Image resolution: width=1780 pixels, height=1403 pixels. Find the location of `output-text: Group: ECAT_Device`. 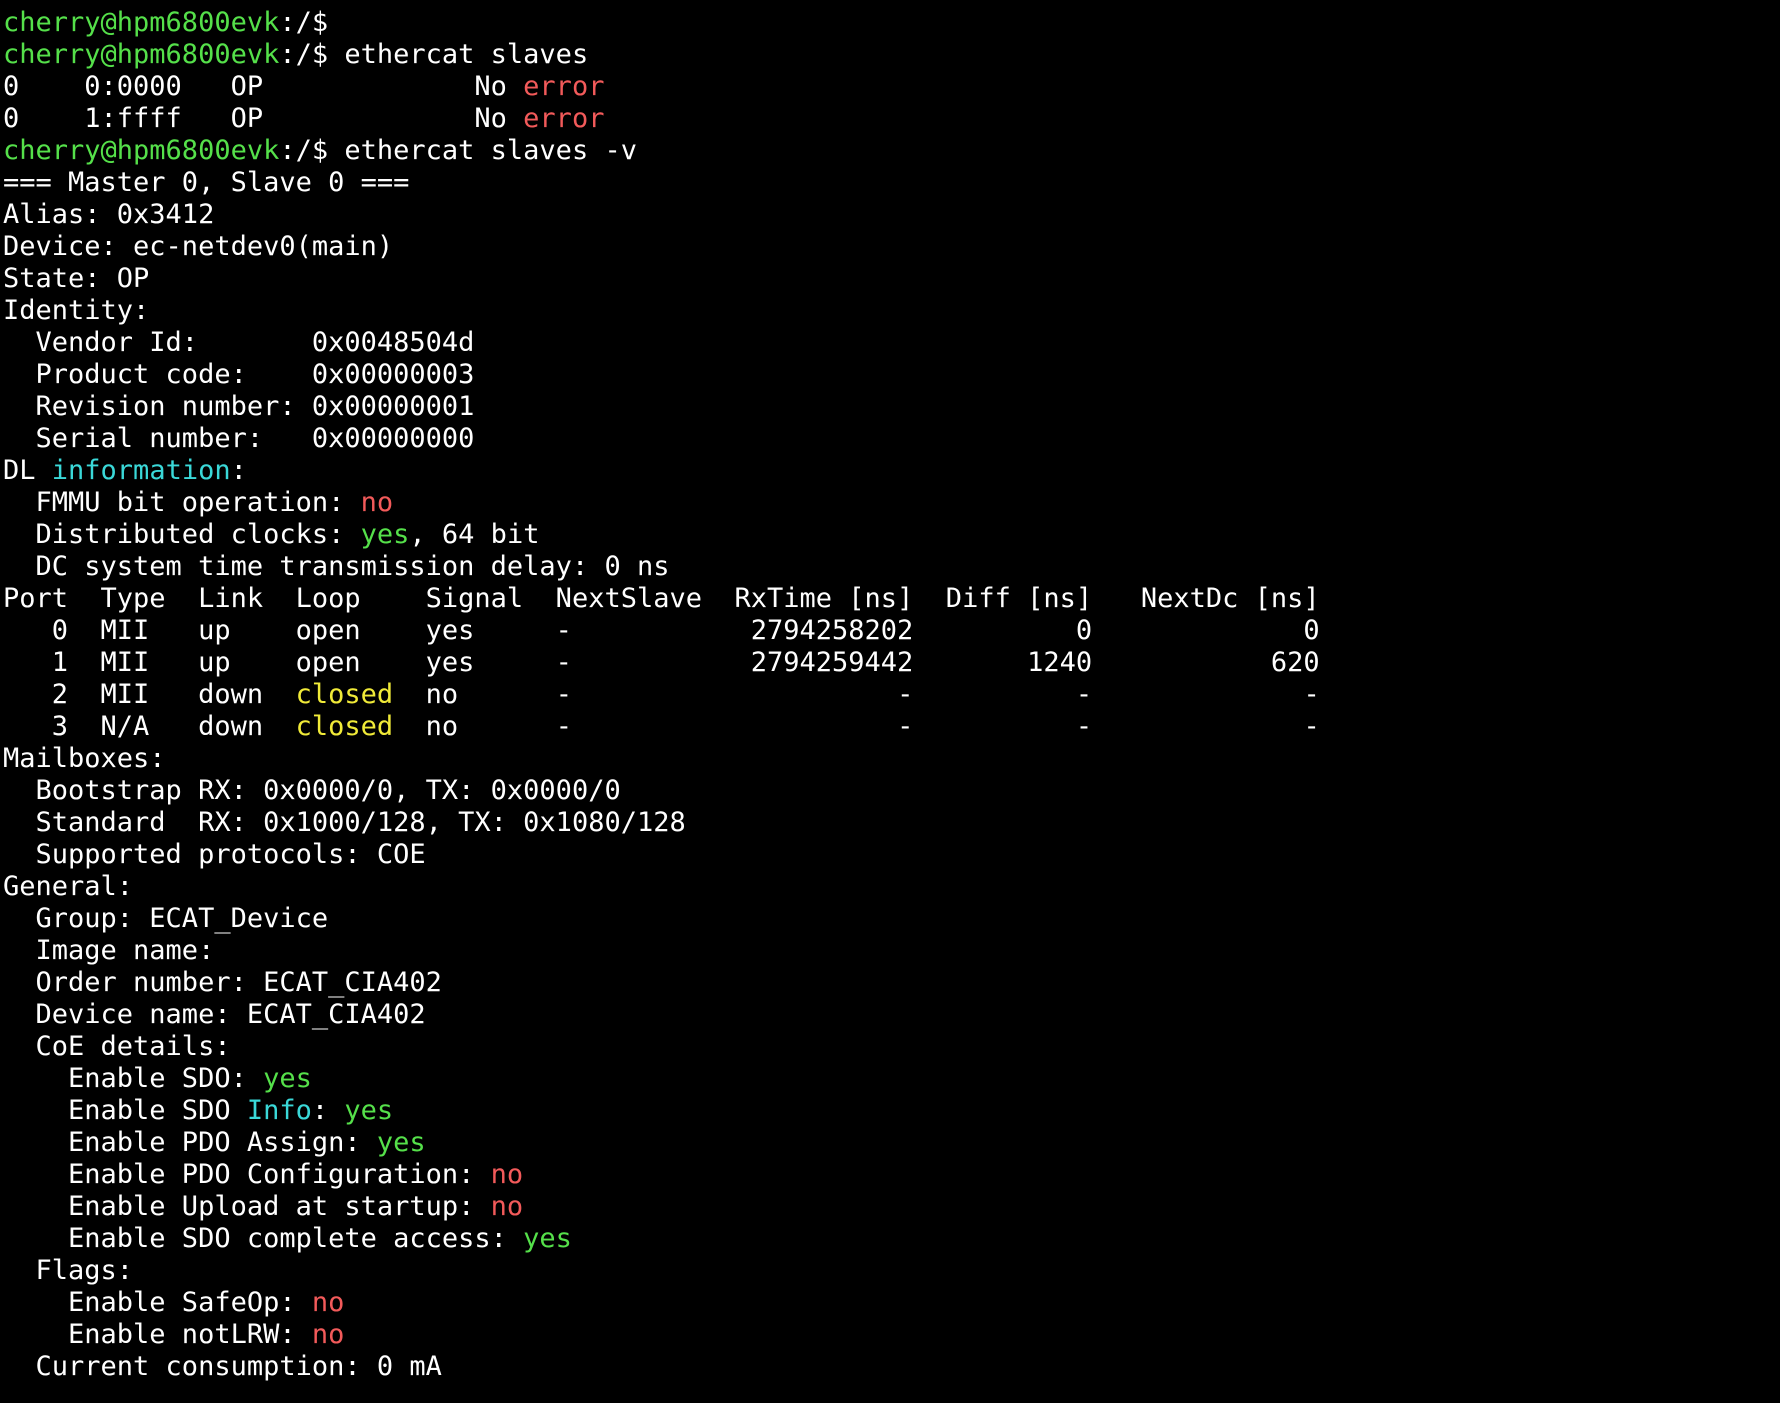

output-text: Group: ECAT_Device is located at coordinates (166, 918).